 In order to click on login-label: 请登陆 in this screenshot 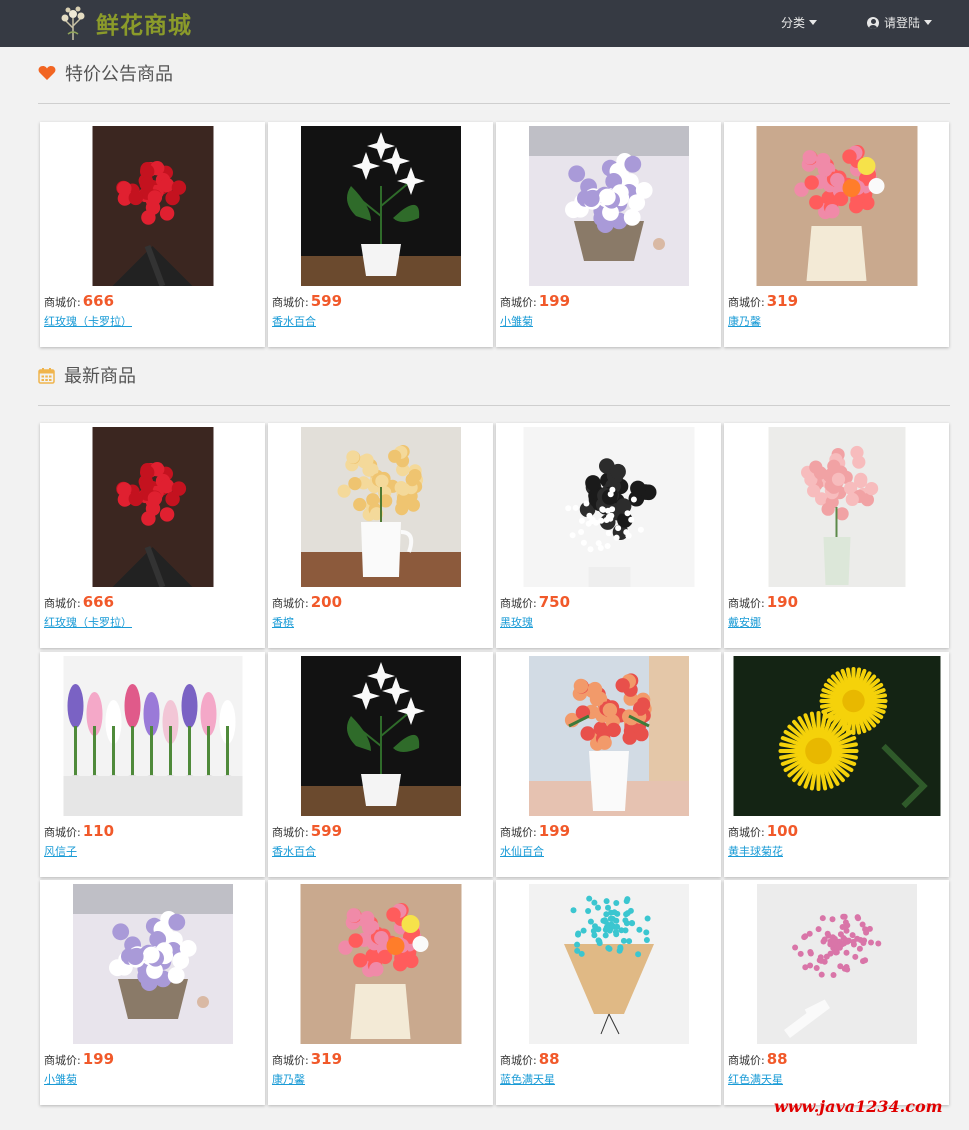, I will do `click(902, 23)`.